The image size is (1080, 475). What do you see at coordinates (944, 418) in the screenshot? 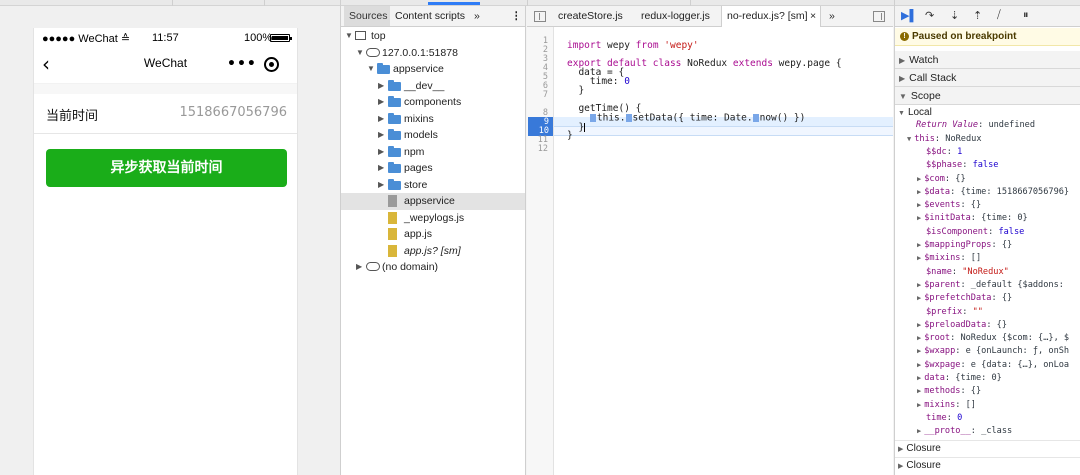
I see `scope-property: time: 0` at bounding box center [944, 418].